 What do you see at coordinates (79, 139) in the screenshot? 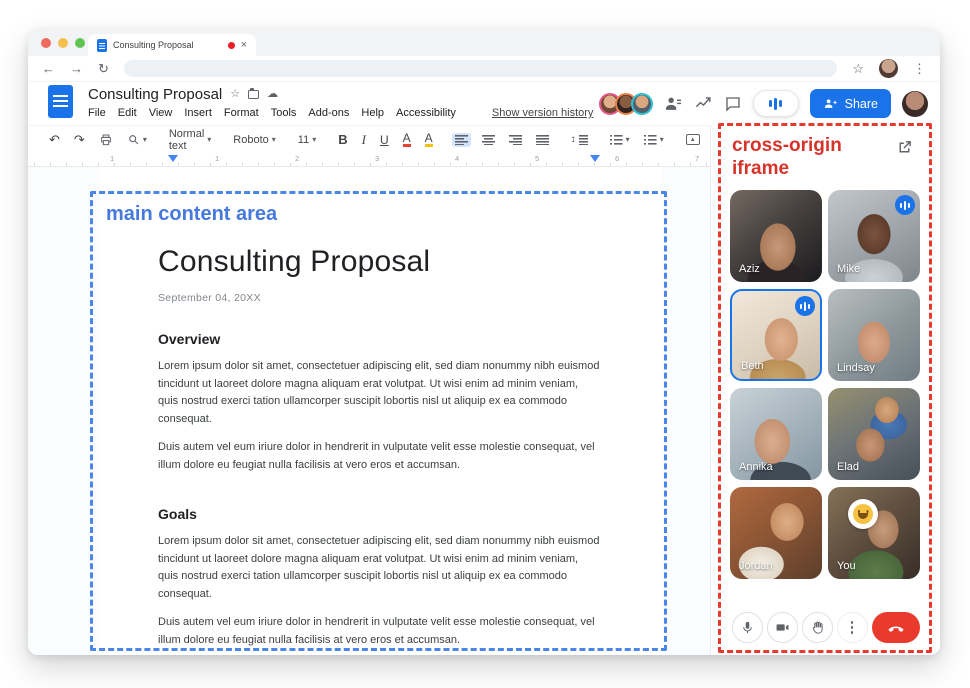
I see `redo-icon: ↷` at bounding box center [79, 139].